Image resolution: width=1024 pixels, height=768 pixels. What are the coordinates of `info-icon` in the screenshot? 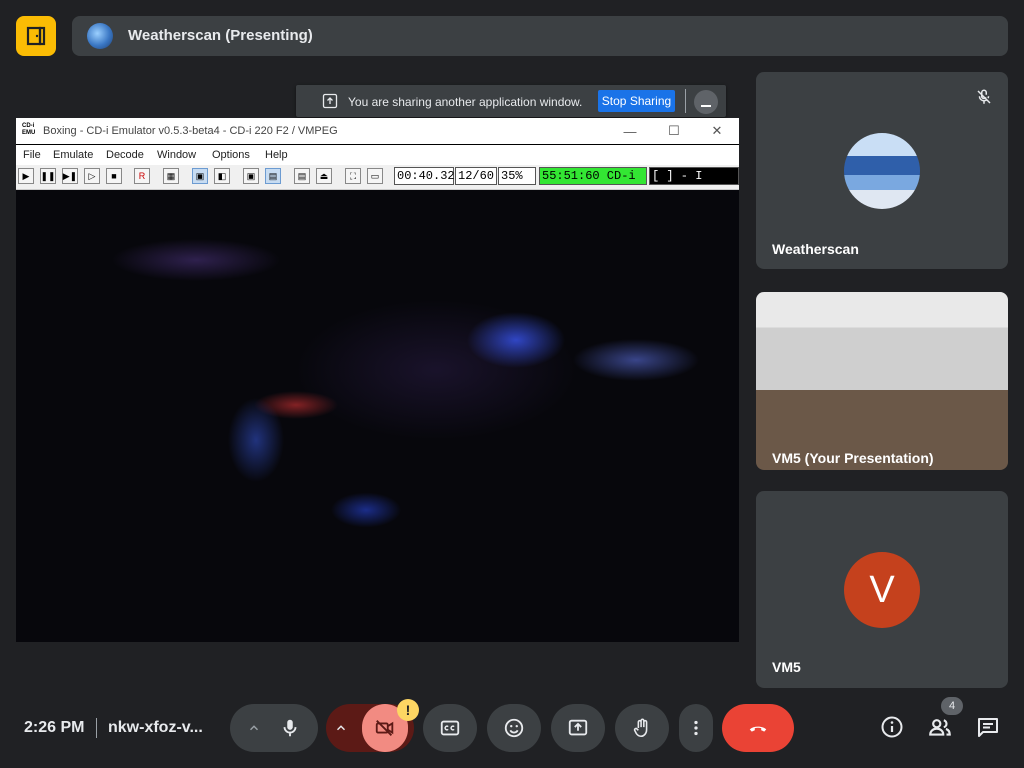 It's located at (892, 727).